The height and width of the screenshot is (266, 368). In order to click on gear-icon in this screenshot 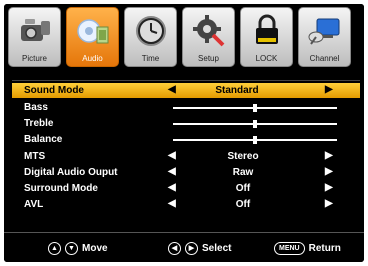, I will do `click(209, 31)`.